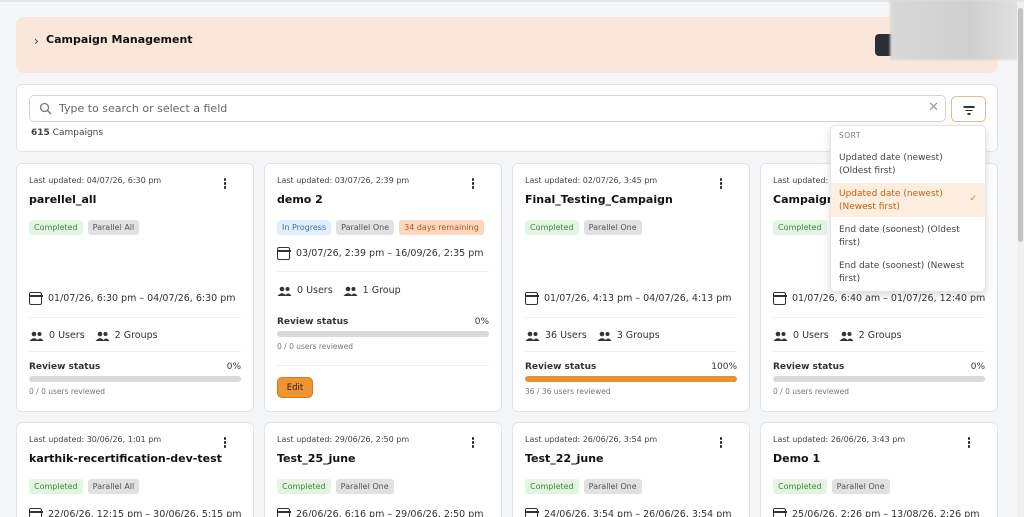 This screenshot has height=517, width=1024. What do you see at coordinates (441, 227) in the screenshot?
I see `days-remaining-badge: 34 days remaining` at bounding box center [441, 227].